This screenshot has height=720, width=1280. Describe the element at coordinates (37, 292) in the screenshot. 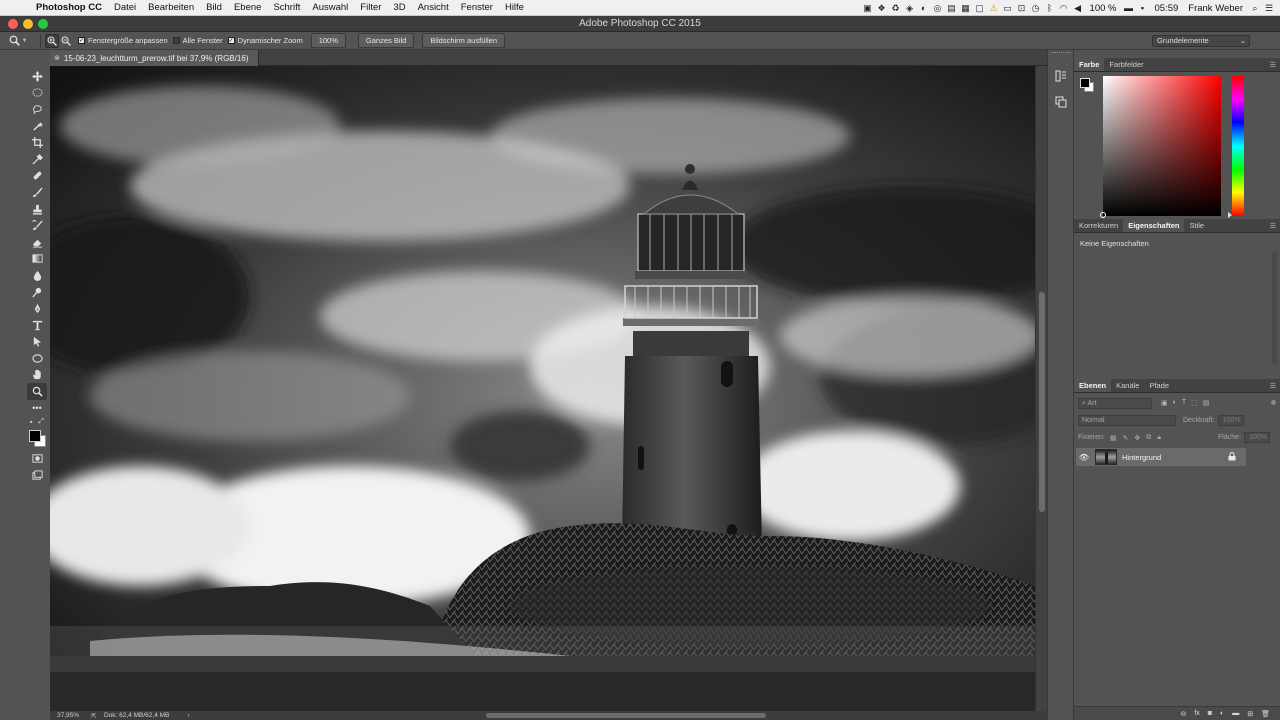

I see `dodge-tool-icon` at that location.